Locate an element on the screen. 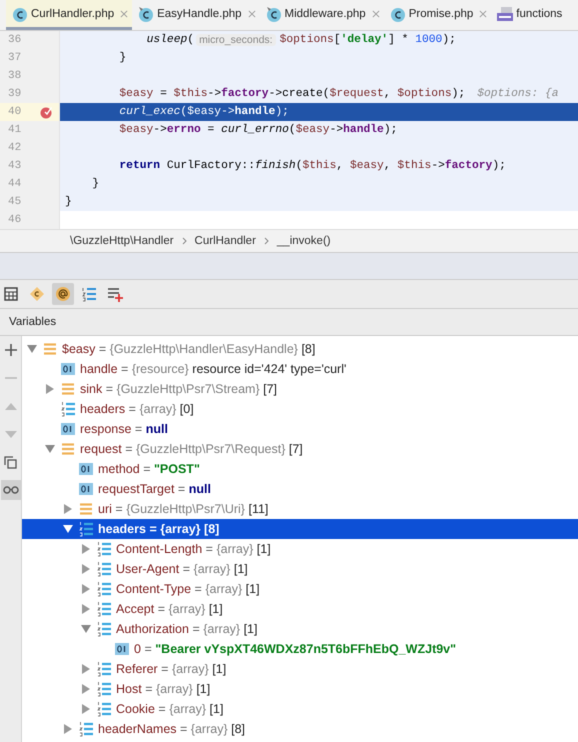  variable-row: handle = {resource} resource id='424' type='curl' is located at coordinates (300, 369).